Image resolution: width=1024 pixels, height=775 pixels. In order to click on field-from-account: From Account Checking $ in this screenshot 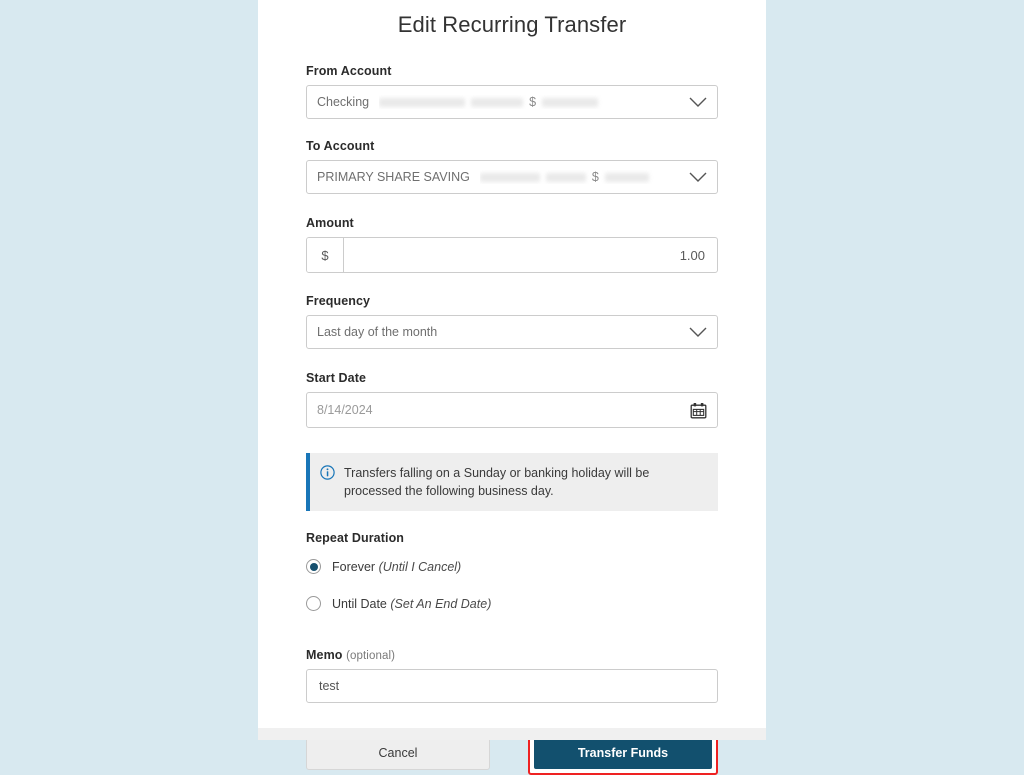, I will do `click(512, 91)`.